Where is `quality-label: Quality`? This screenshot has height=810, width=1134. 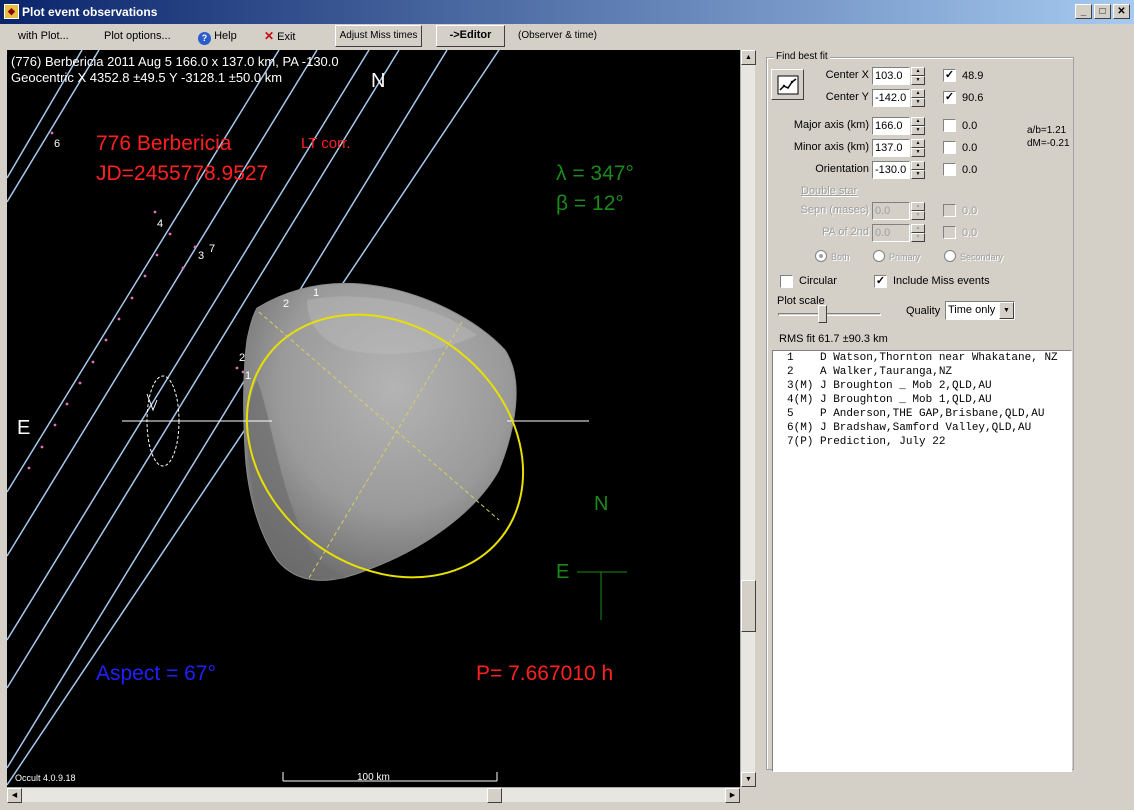 quality-label: Quality is located at coordinates (923, 311).